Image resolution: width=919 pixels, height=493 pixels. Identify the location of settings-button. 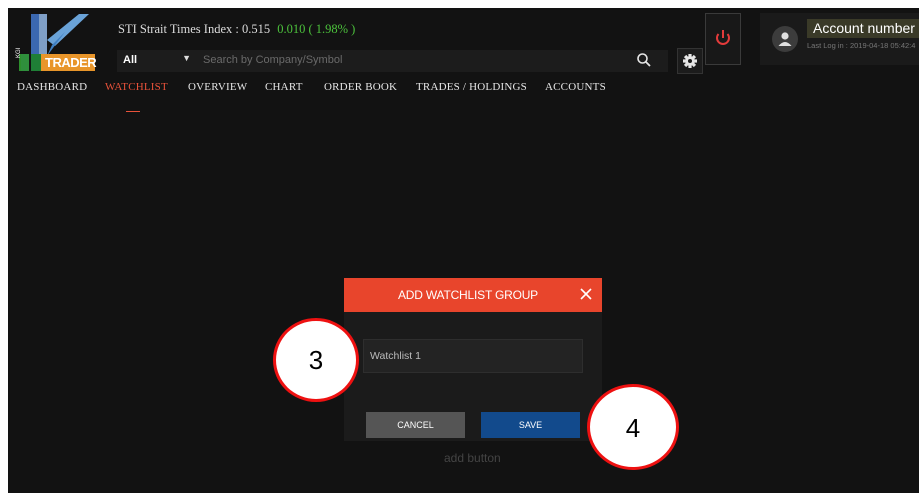
(690, 61).